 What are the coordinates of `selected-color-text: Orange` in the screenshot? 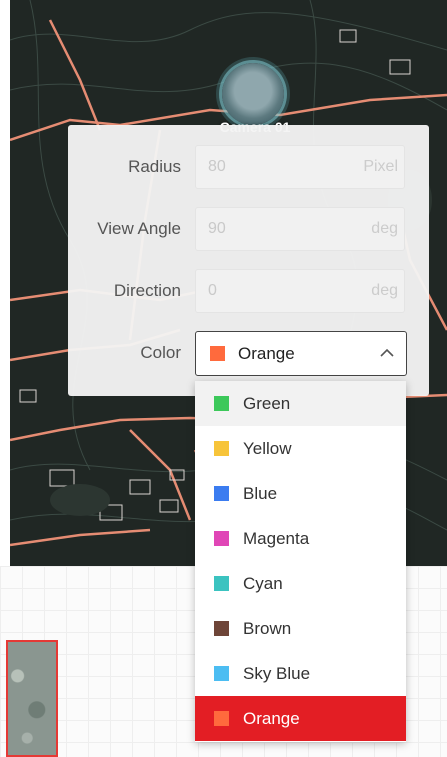 It's located at (266, 353).